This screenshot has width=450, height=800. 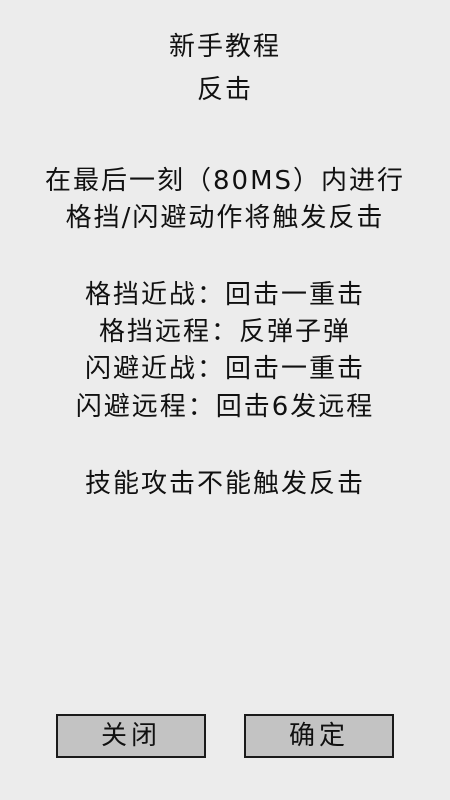 I want to click on description-line-1: 在最后一刻（80MS）内进行, so click(x=225, y=181).